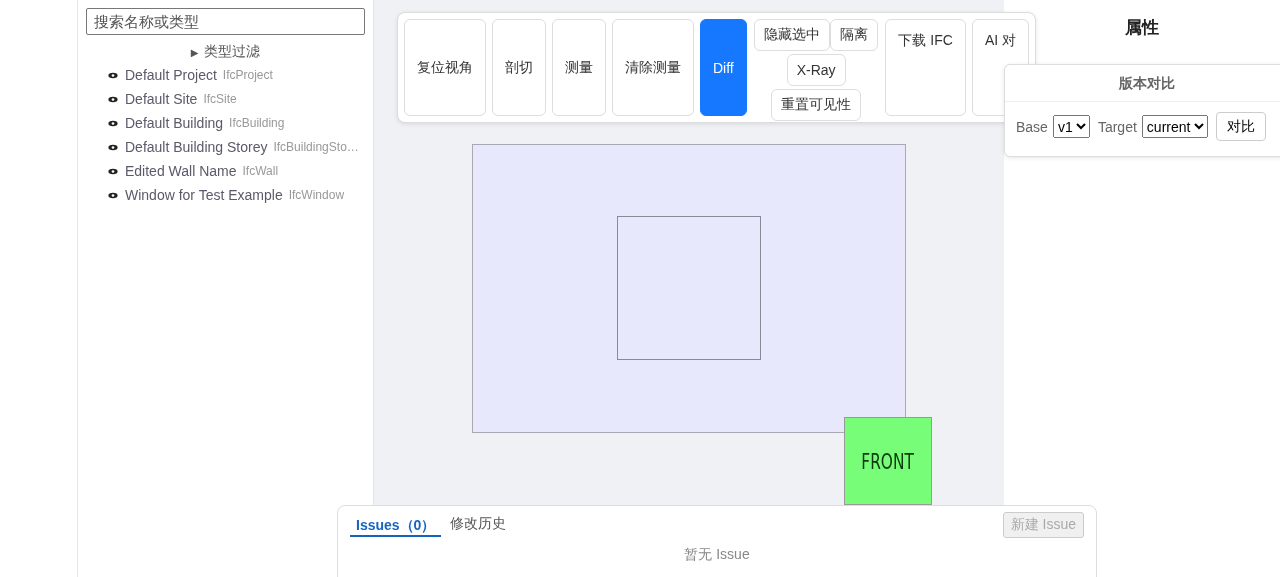  What do you see at coordinates (171, 75) in the screenshot?
I see `tree-item: Default Project` at bounding box center [171, 75].